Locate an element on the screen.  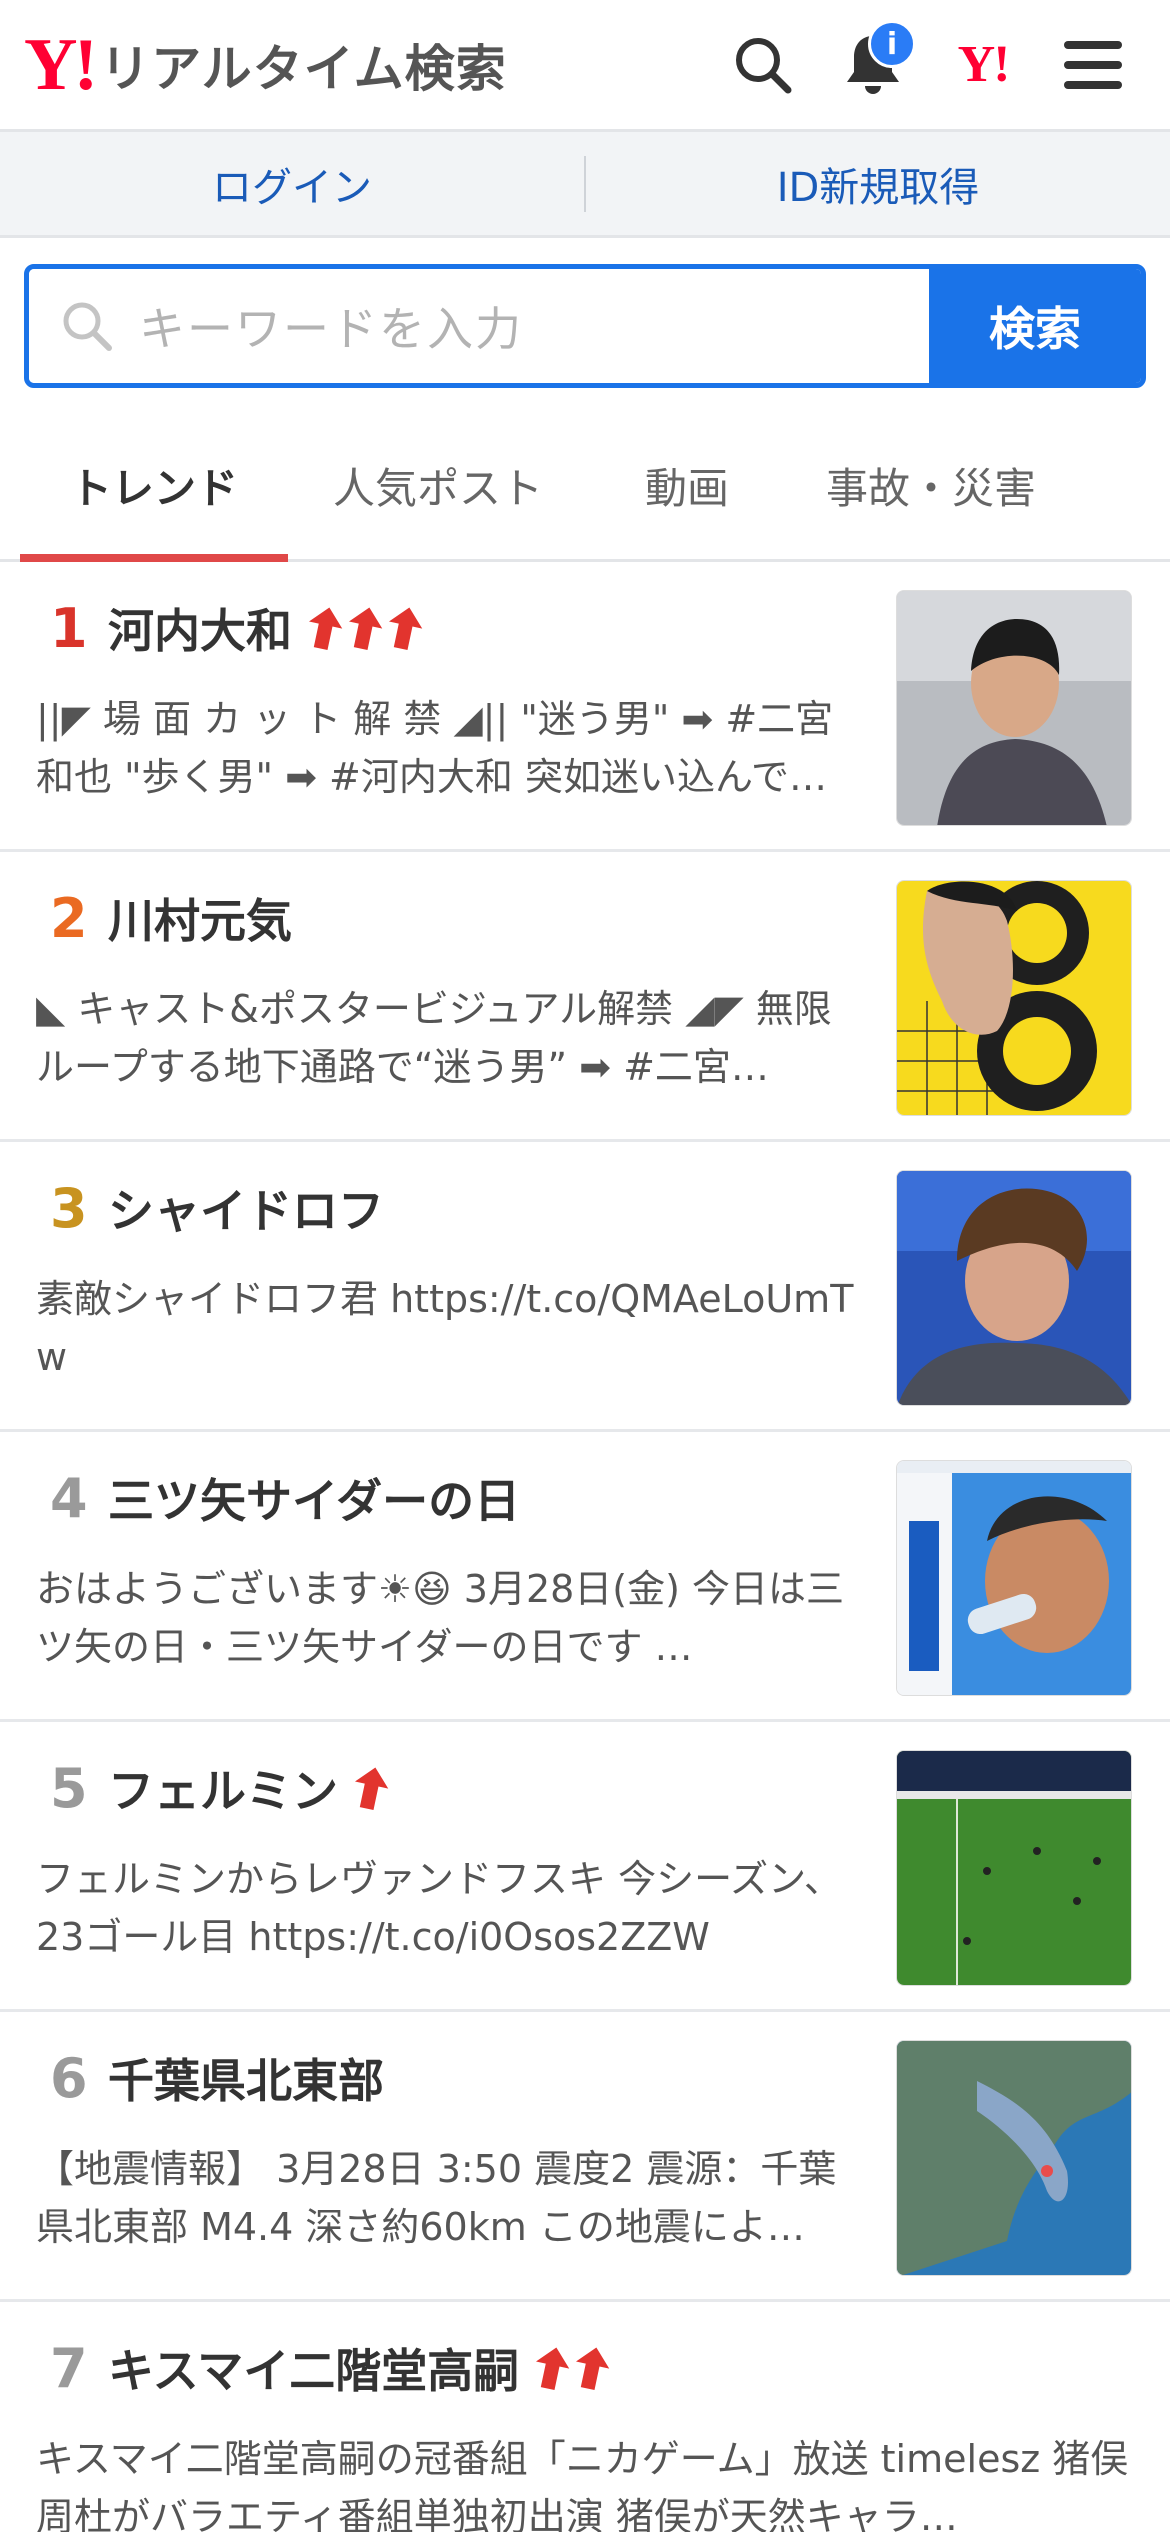
rank-number: 4 is located at coordinates (69, 1498).